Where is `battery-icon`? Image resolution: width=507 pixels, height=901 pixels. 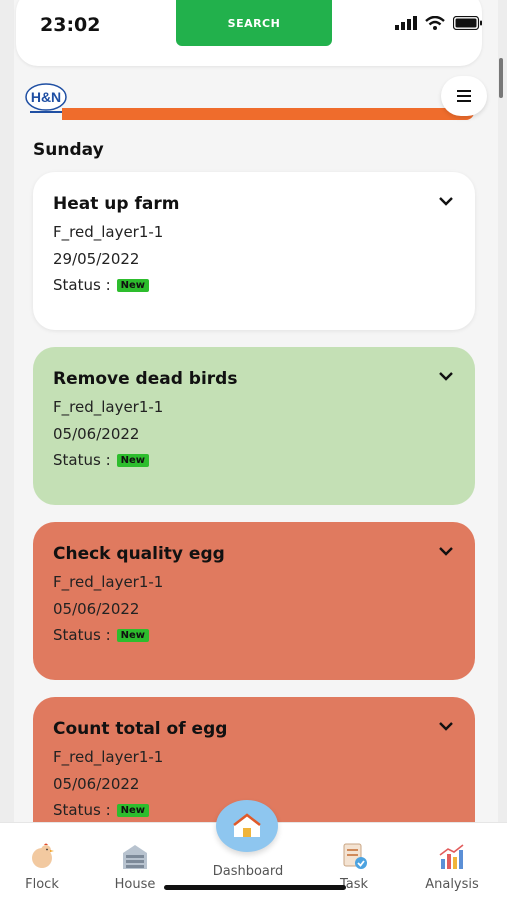 battery-icon is located at coordinates (467, 23).